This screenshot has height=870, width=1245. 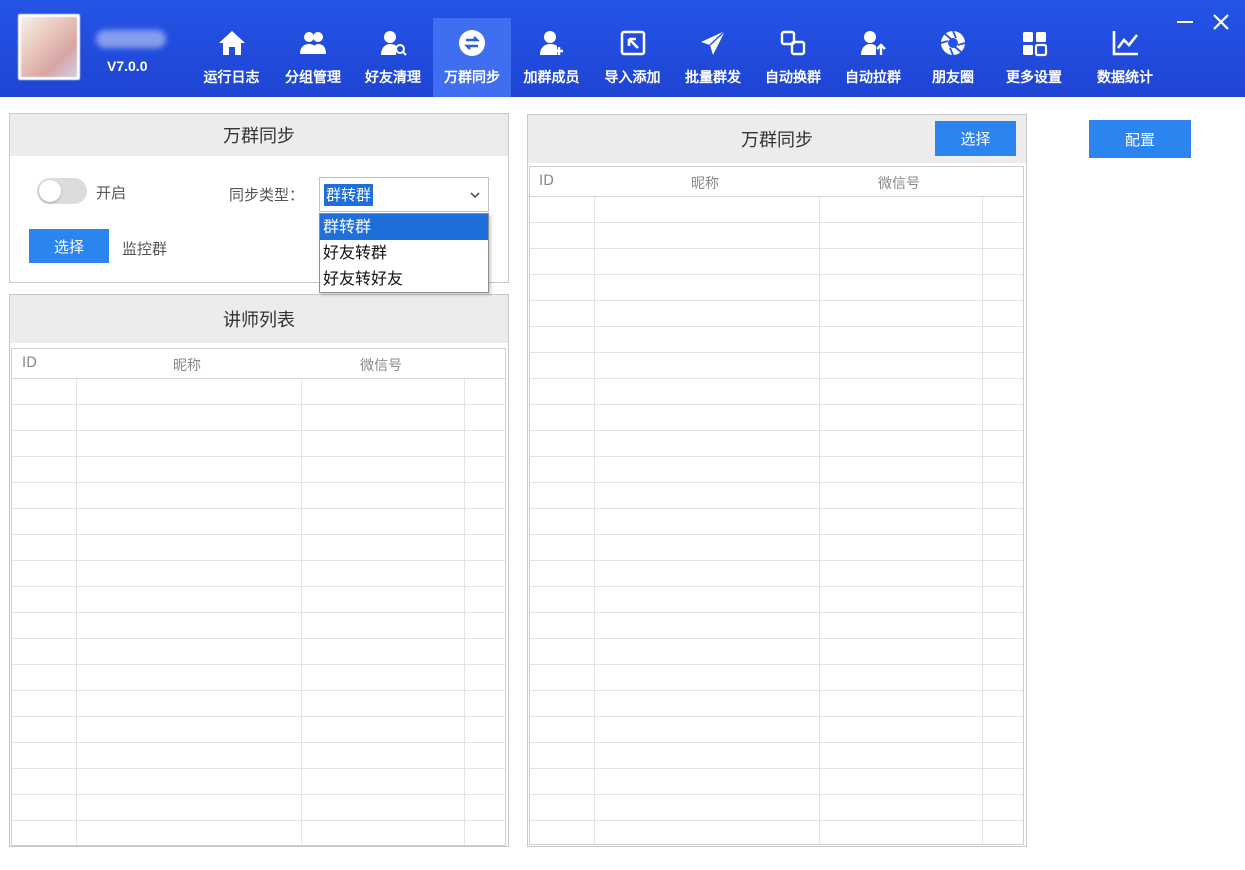 I want to click on sync-type-label: 同步类型：, so click(x=267, y=195).